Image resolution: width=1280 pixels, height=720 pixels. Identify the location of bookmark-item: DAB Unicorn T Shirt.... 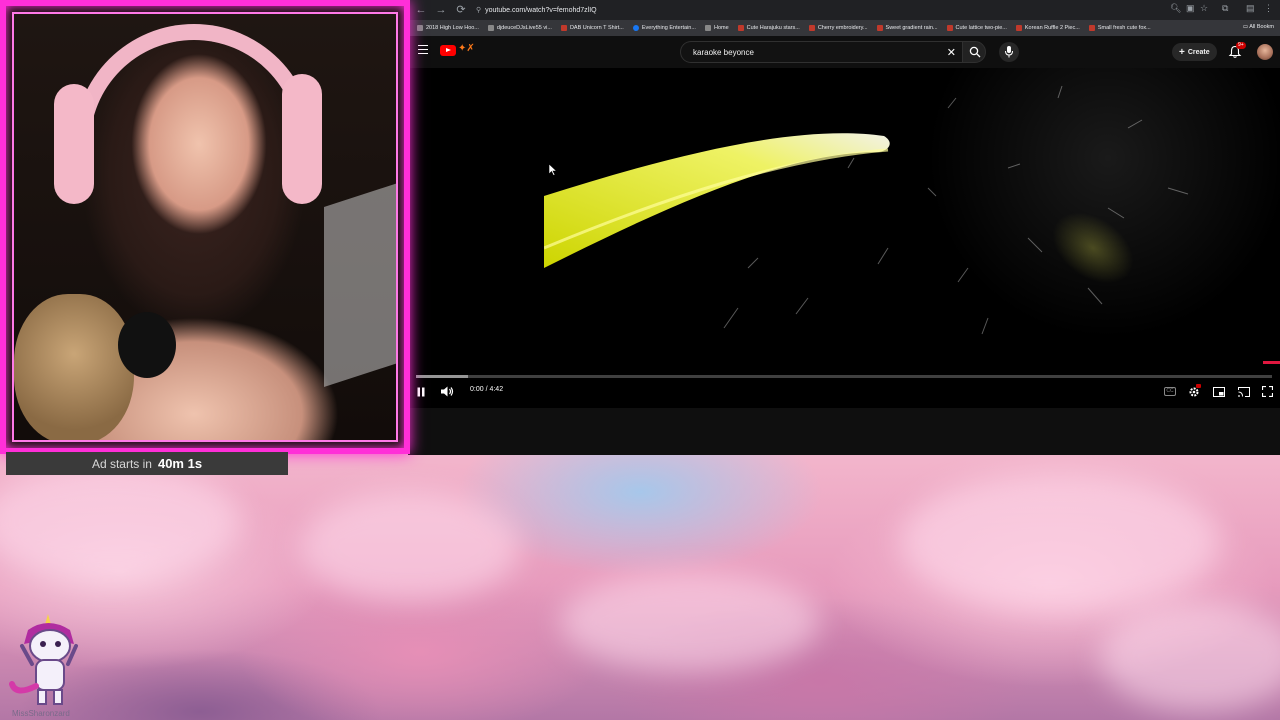
(592, 28).